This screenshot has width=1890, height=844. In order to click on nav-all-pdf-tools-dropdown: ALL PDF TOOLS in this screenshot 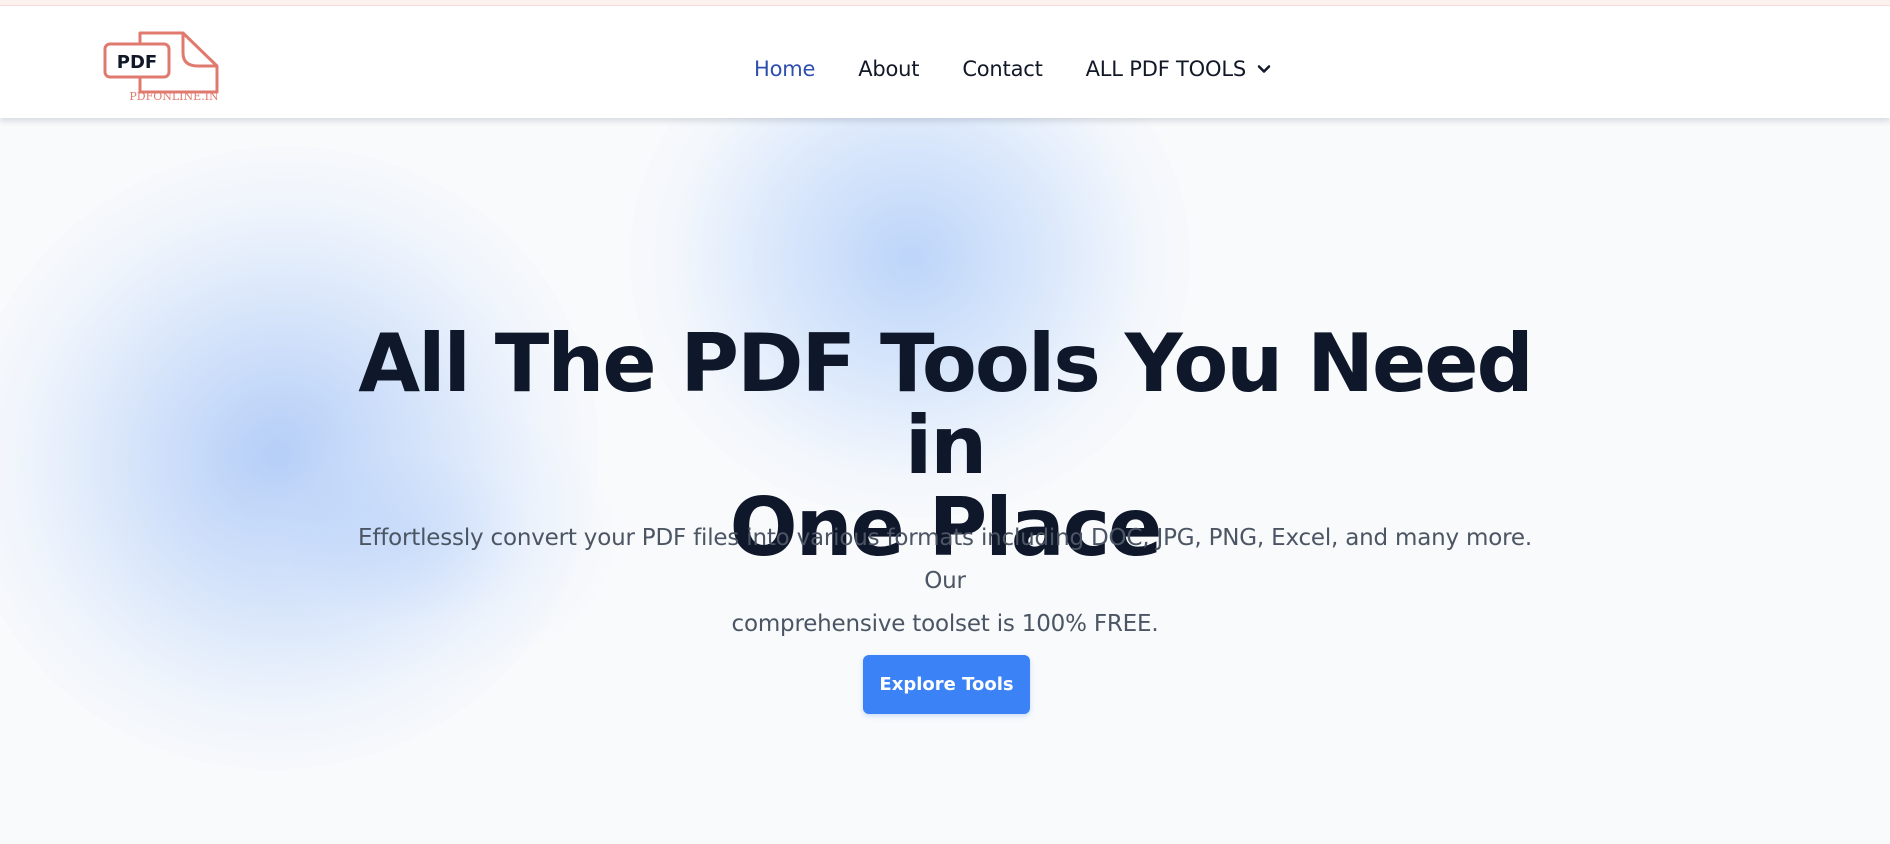, I will do `click(1179, 69)`.